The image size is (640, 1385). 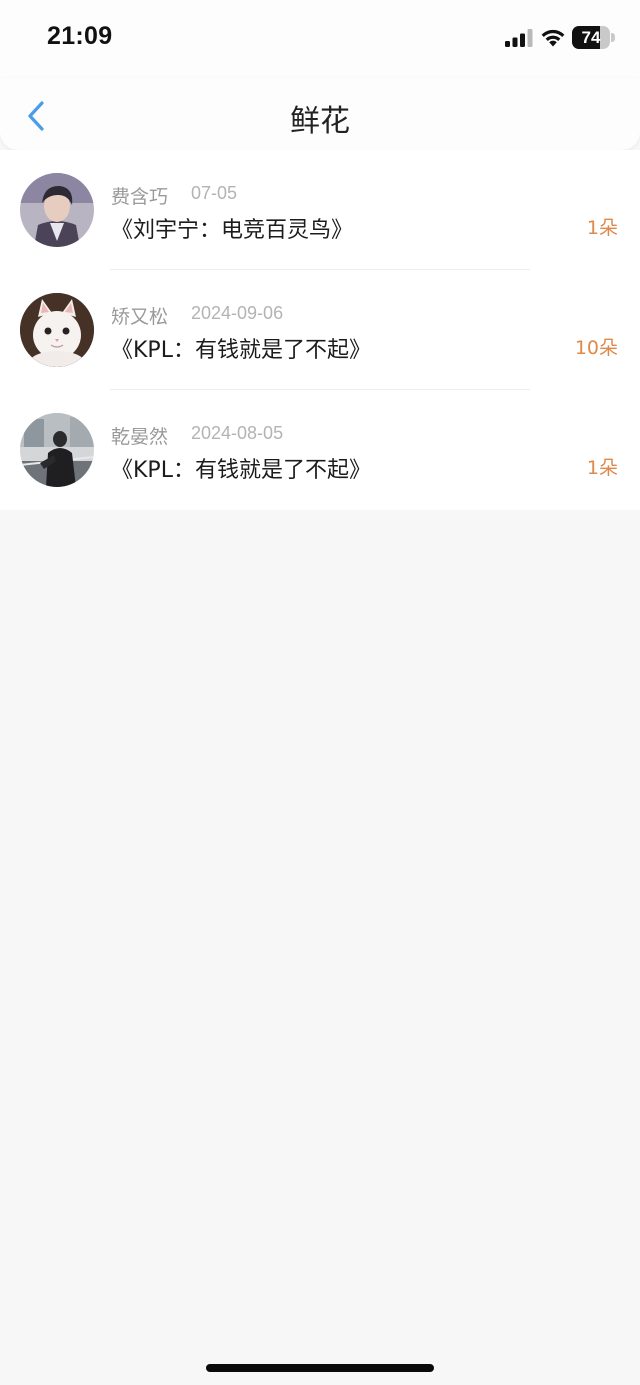 I want to click on page-title: 鲜花, so click(x=320, y=121).